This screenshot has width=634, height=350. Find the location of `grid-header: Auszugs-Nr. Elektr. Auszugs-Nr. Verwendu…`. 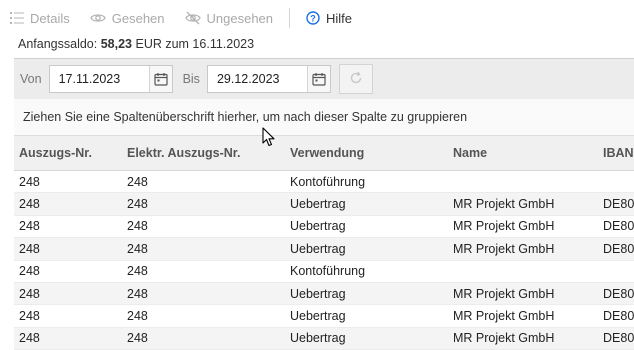

grid-header: Auszugs-Nr. Elektr. Auszugs-Nr. Verwendu… is located at coordinates (324, 153).